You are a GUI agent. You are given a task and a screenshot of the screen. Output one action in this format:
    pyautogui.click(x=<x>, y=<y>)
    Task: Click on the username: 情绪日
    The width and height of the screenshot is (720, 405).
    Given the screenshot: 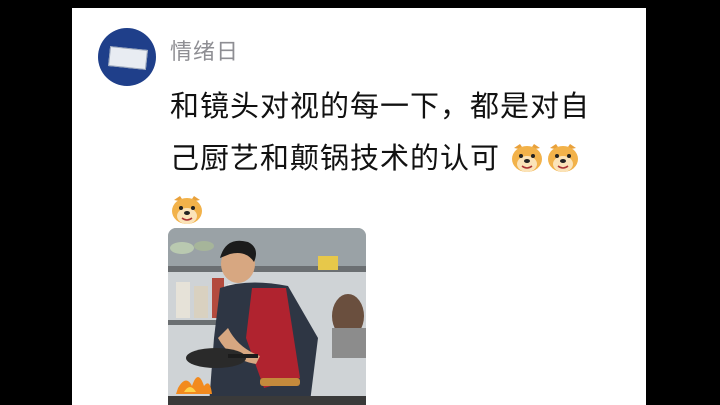 What is the action you would take?
    pyautogui.click(x=204, y=50)
    